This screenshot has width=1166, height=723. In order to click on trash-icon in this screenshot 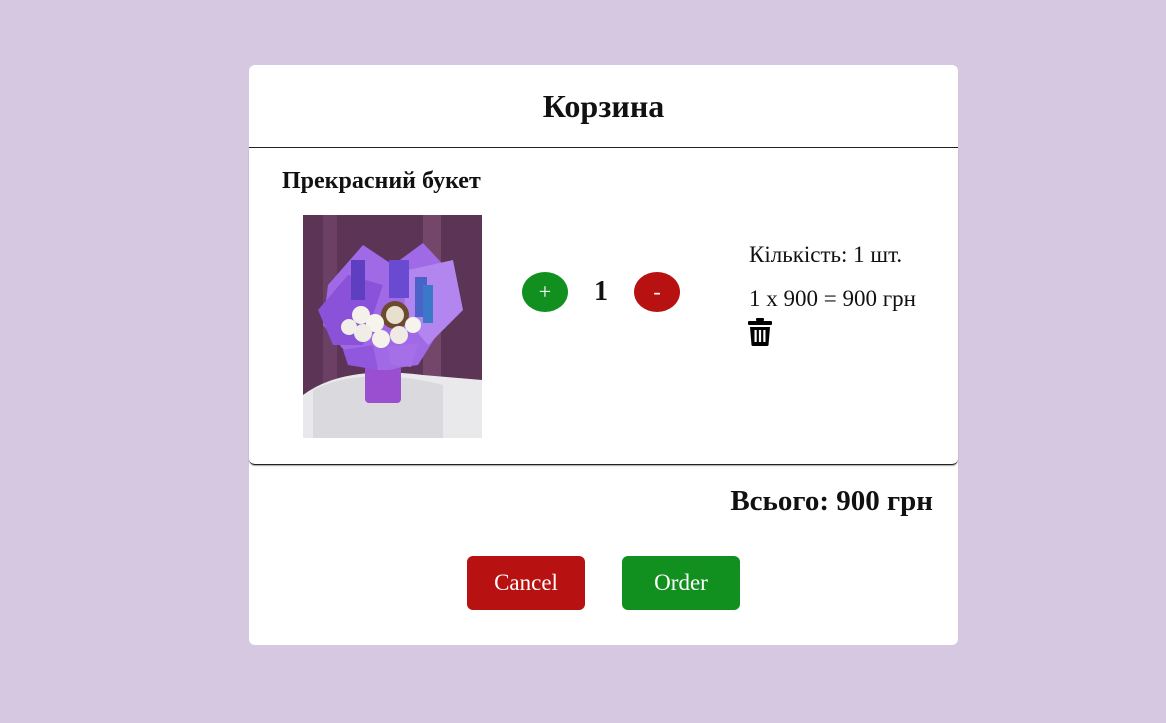, I will do `click(760, 332)`.